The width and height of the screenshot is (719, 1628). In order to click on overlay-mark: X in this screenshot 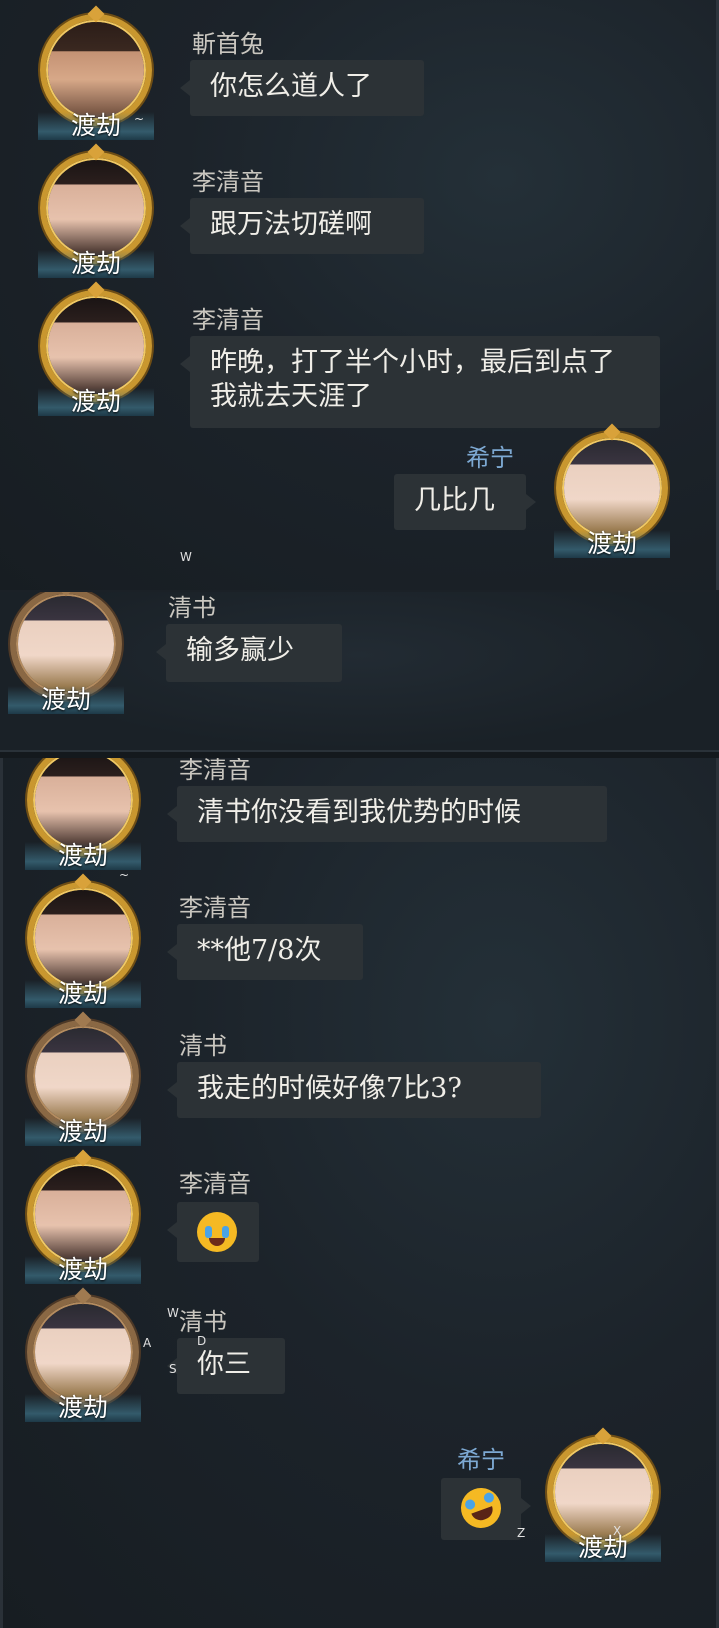, I will do `click(617, 1531)`.